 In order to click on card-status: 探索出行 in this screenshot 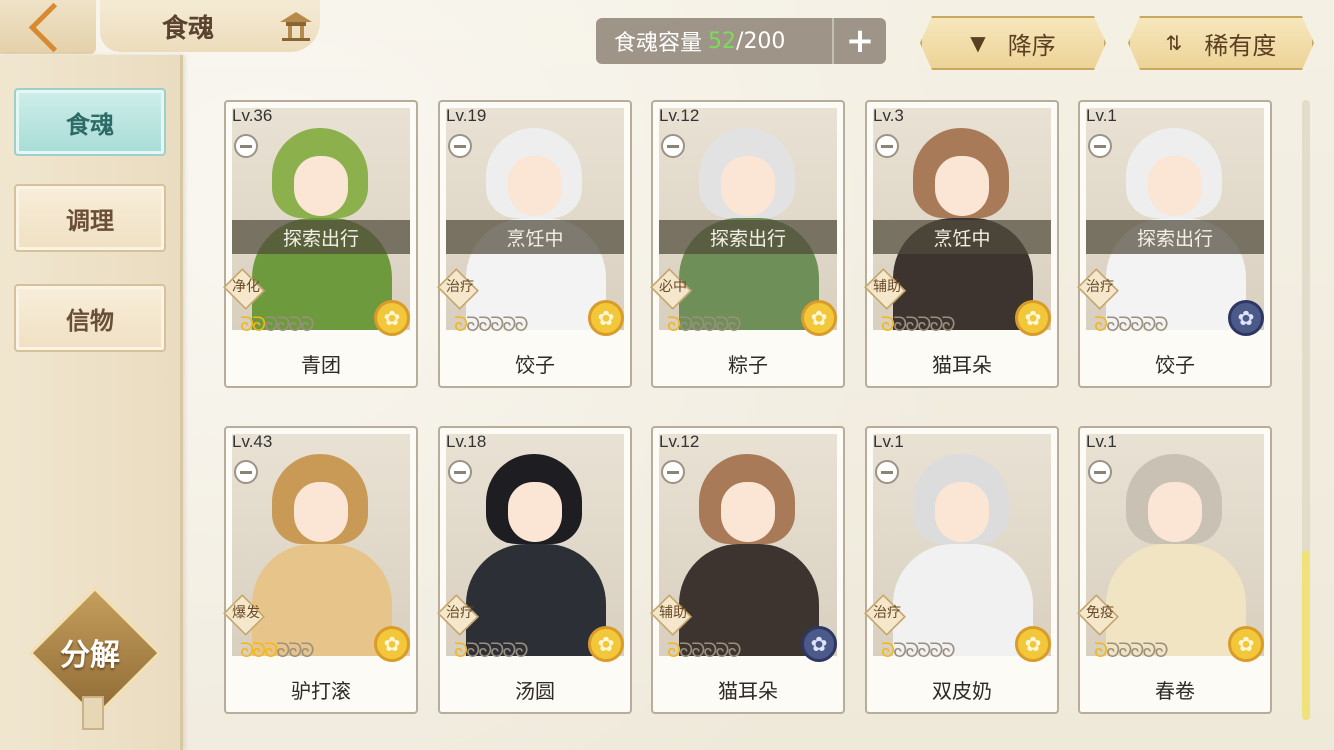, I will do `click(1175, 237)`.